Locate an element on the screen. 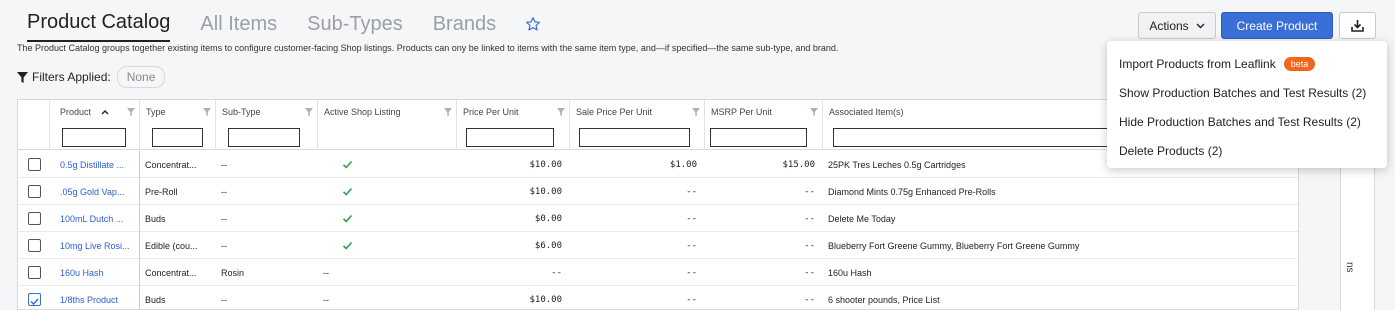 The image size is (1395, 310). tab-sub-types: Sub-Types is located at coordinates (355, 27).